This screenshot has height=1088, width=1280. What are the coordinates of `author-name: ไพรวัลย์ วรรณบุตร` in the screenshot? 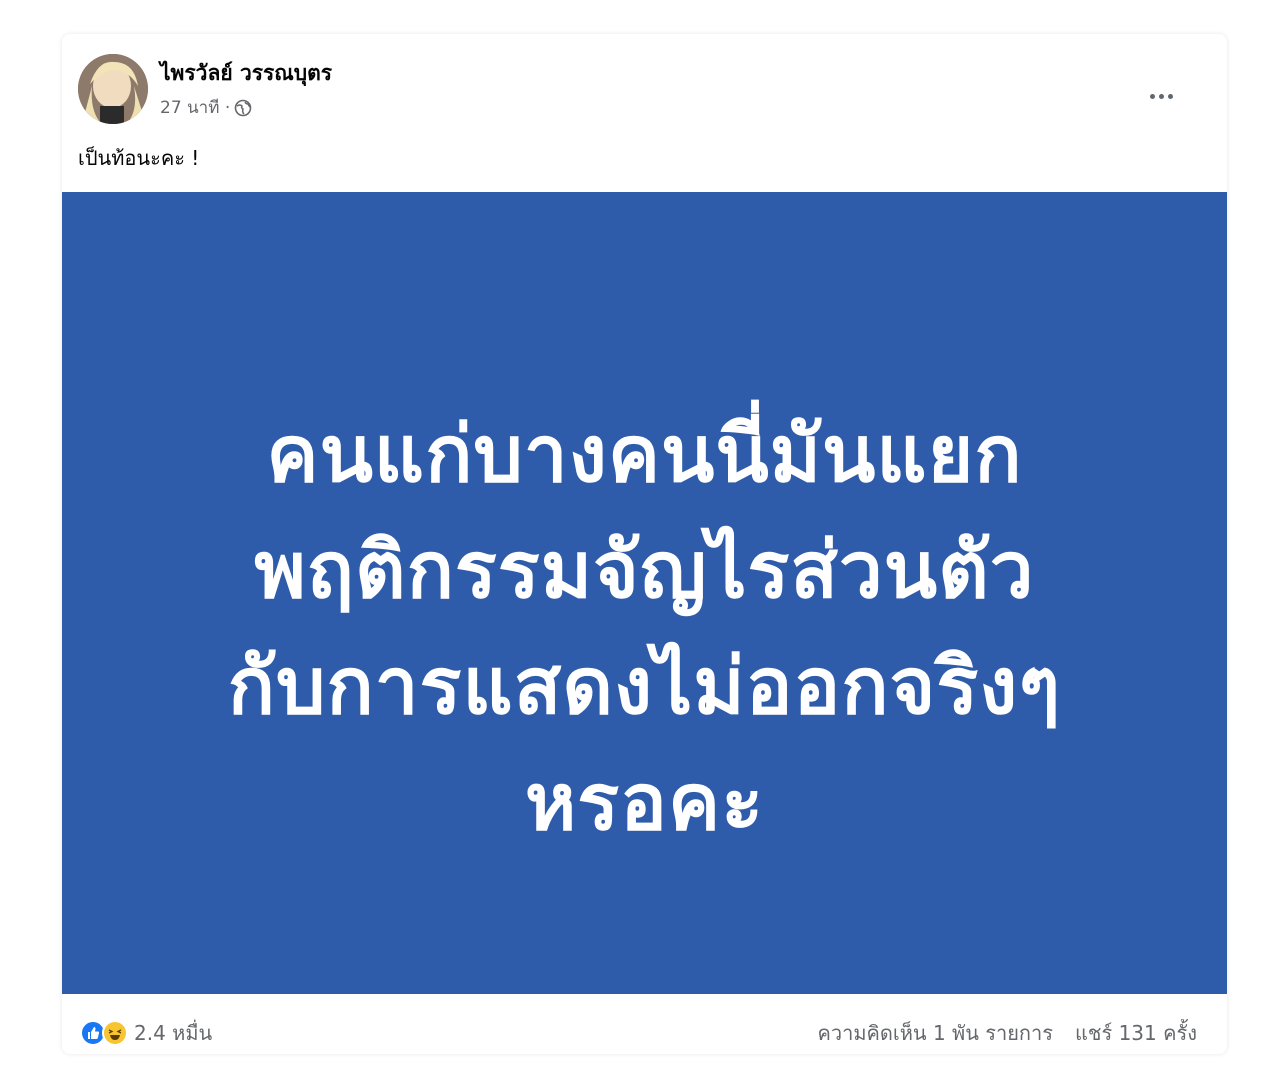 It's located at (246, 73).